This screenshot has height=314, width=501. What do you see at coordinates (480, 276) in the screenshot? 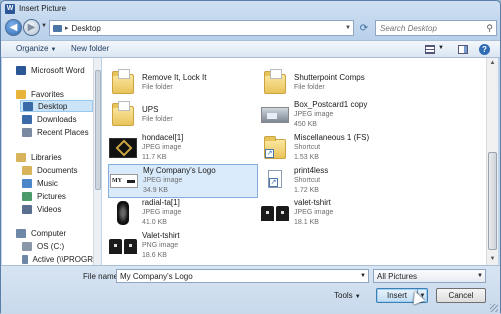
I see `file-type-dropdown-icon: ▼` at bounding box center [480, 276].